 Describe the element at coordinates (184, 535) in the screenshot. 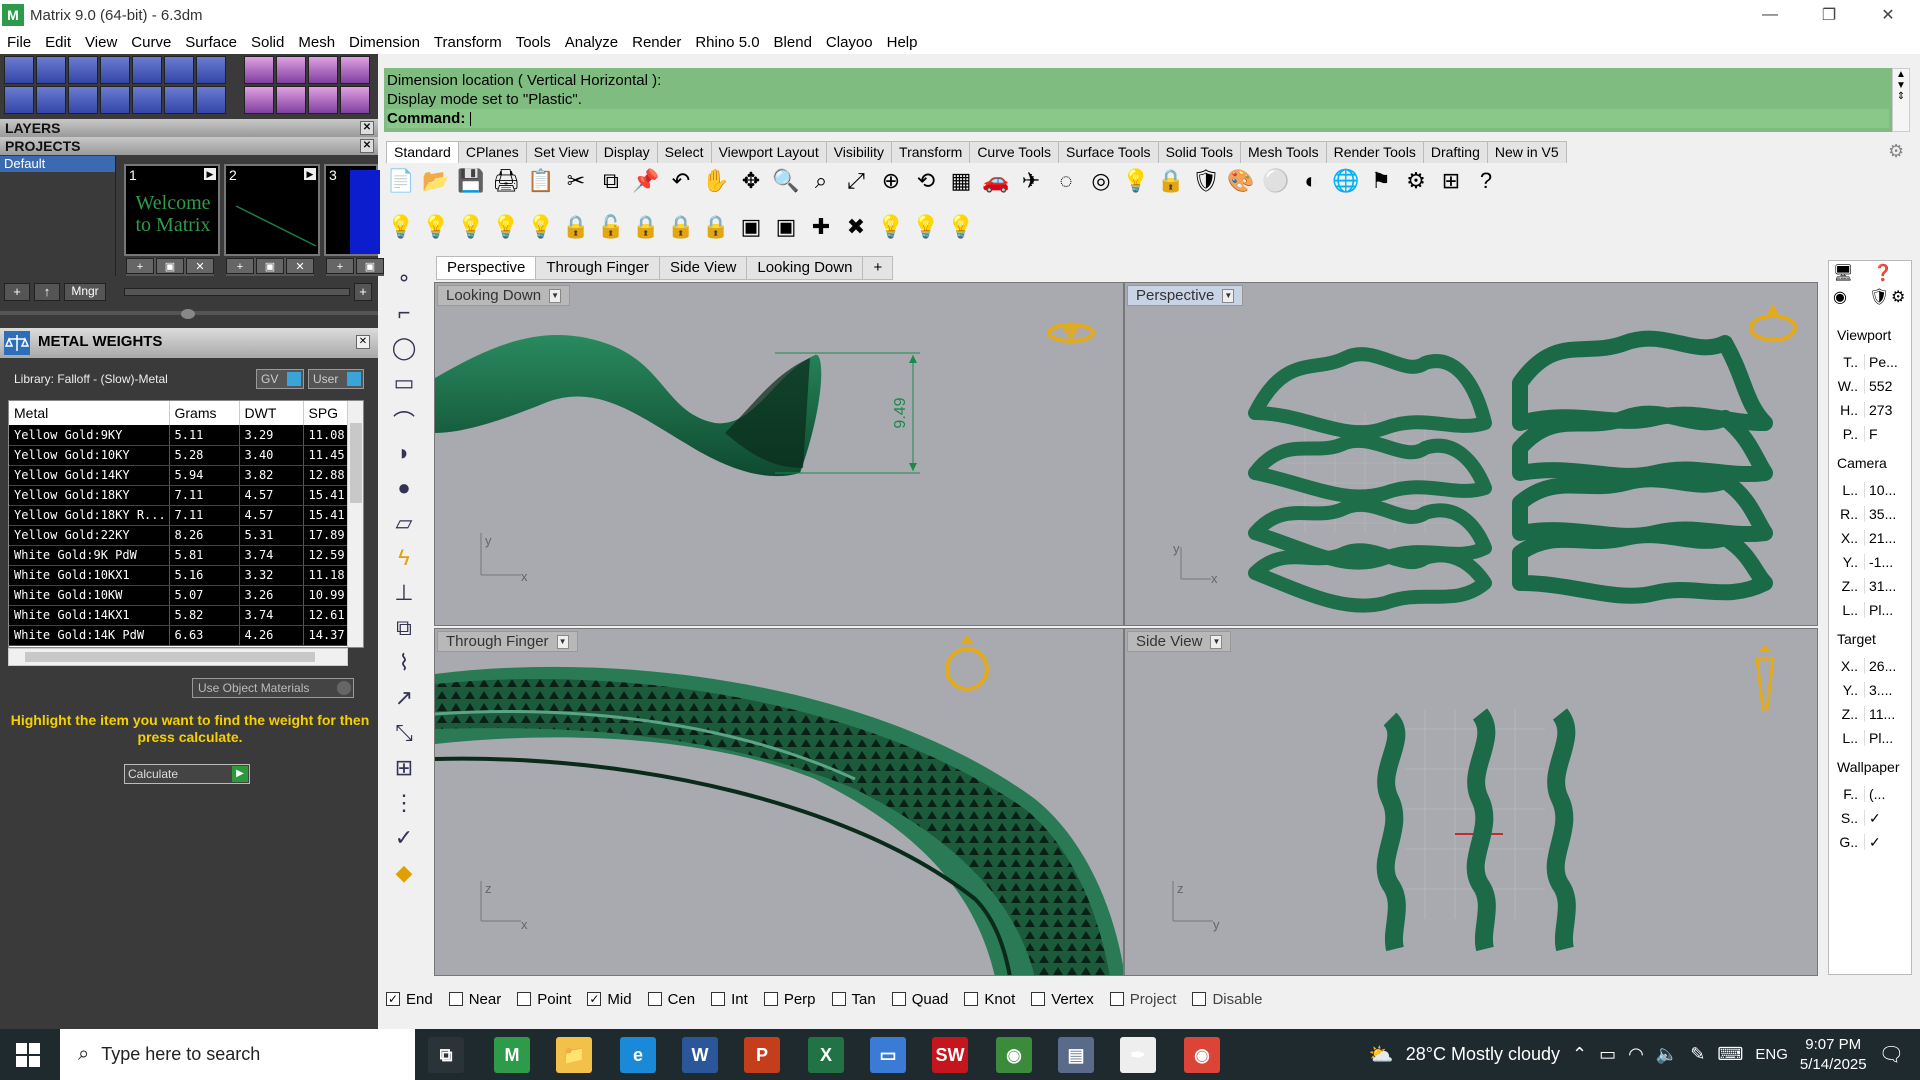

I see `table-row: Yellow Gold:22KY 8.26 5.31 17.89` at that location.